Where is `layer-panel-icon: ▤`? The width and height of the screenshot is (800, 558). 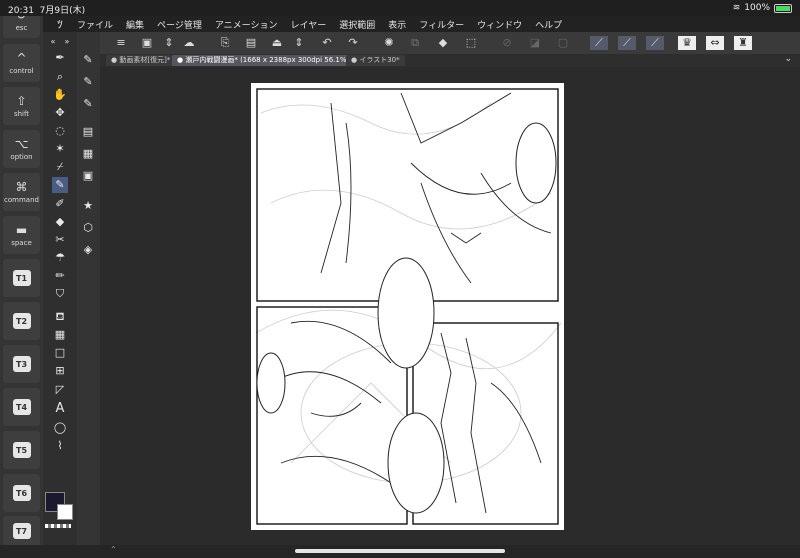 layer-panel-icon: ▤ is located at coordinates (88, 132).